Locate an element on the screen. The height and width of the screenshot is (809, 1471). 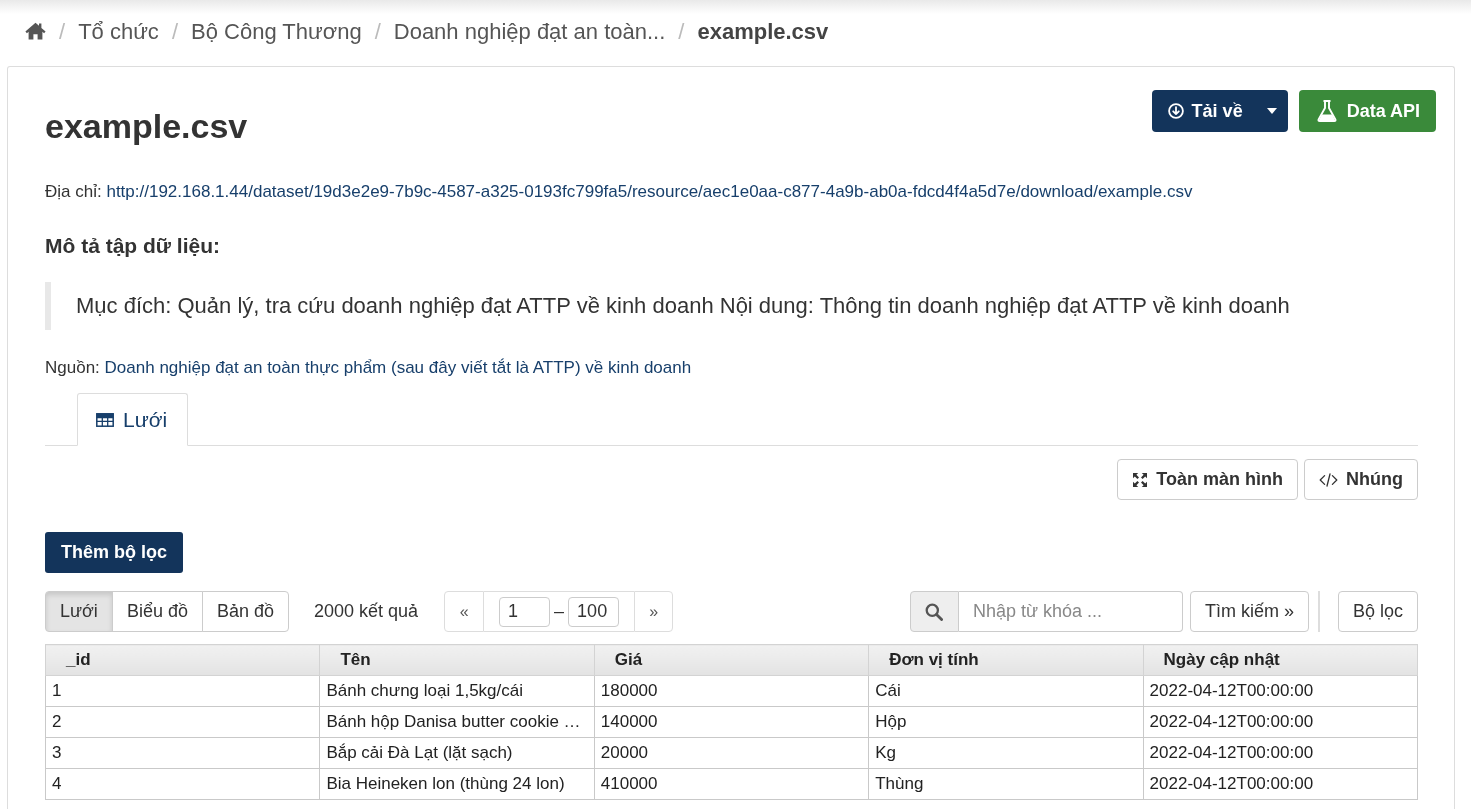
table-cell: Cái is located at coordinates (1006, 691).